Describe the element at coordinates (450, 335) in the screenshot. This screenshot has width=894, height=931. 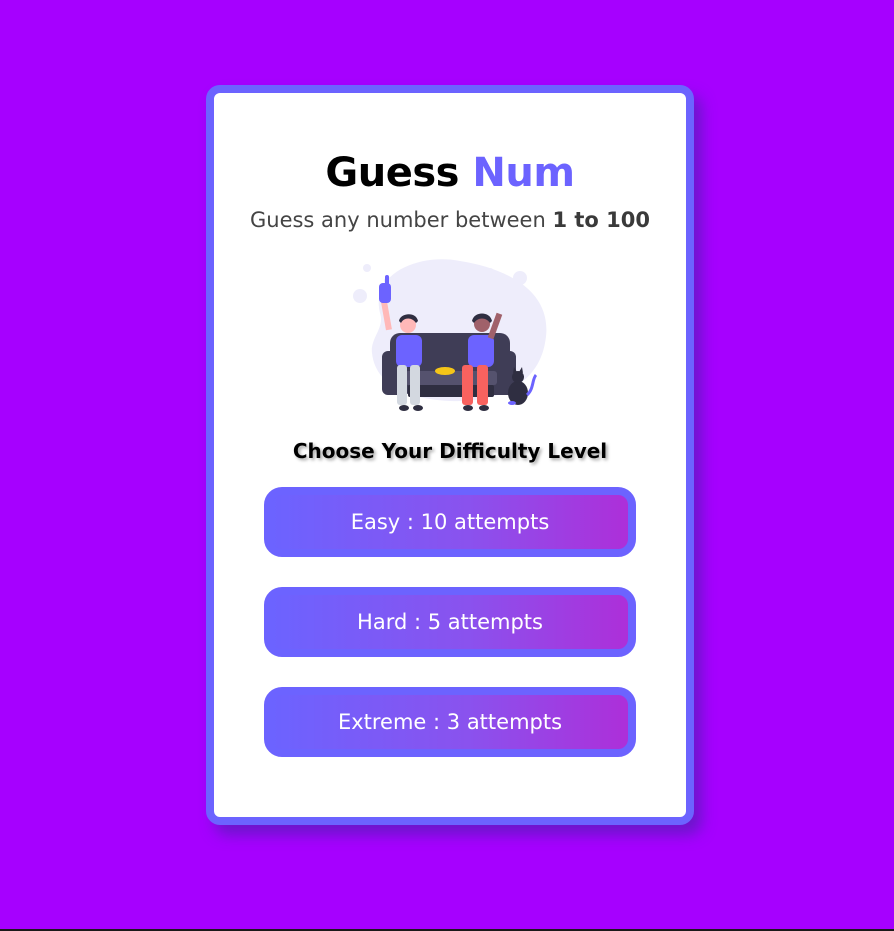
I see `friends-on-couch-illustration` at that location.